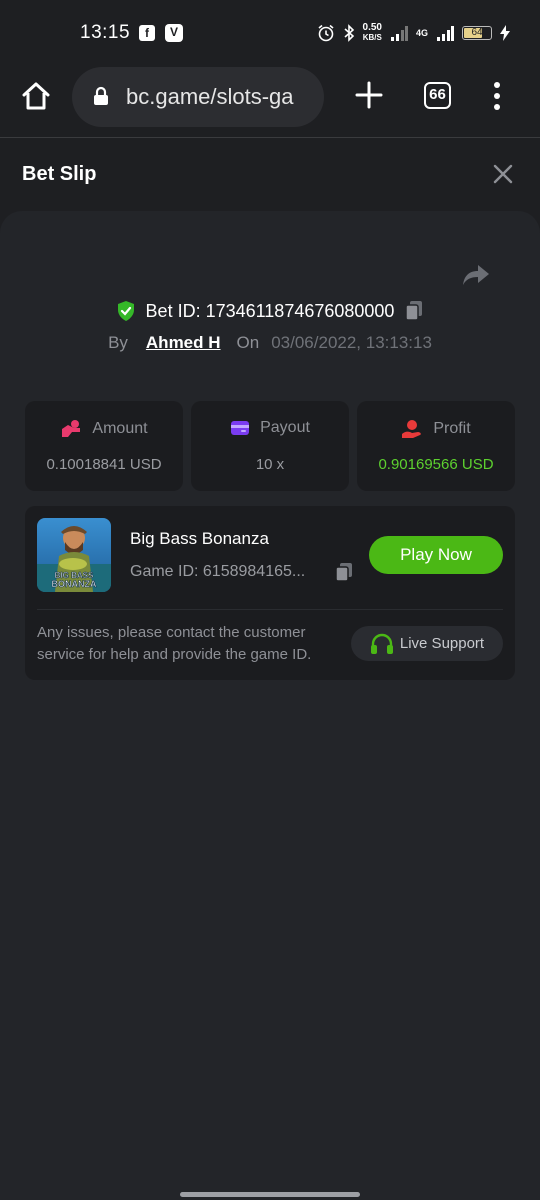  I want to click on play-now-button: Play Now, so click(436, 555).